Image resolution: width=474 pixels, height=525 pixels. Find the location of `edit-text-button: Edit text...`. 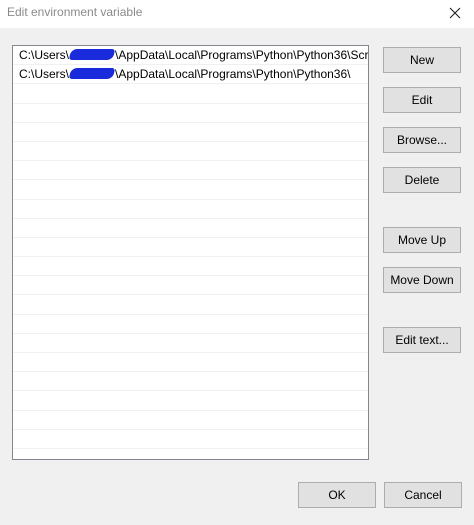

edit-text-button: Edit text... is located at coordinates (422, 340).